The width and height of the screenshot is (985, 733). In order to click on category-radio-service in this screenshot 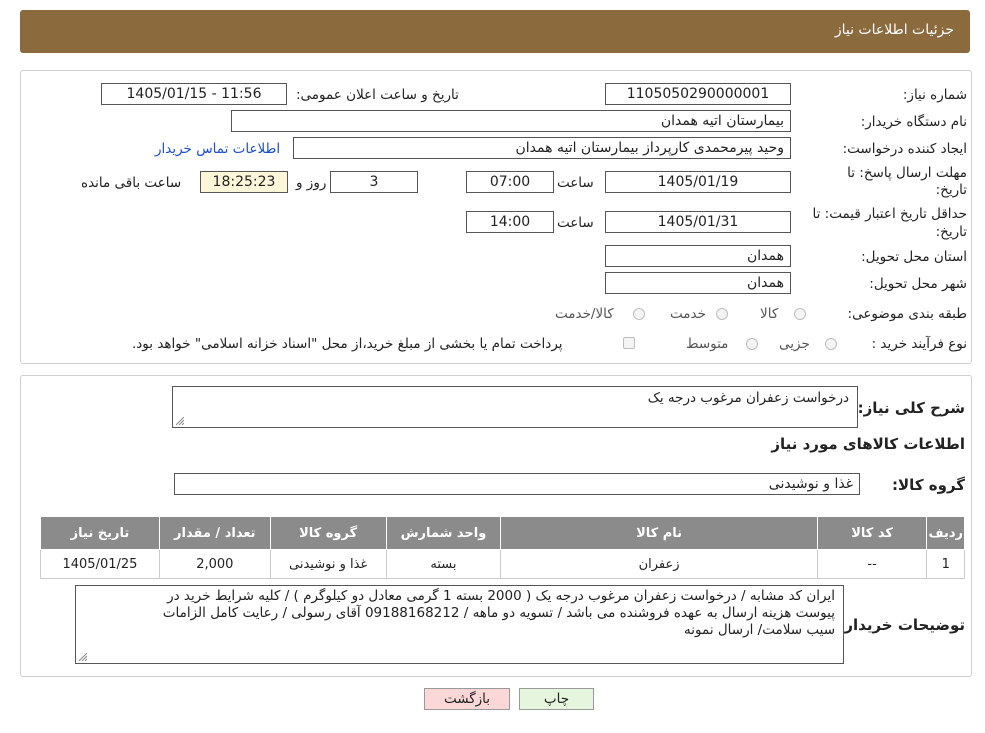, I will do `click(722, 314)`.